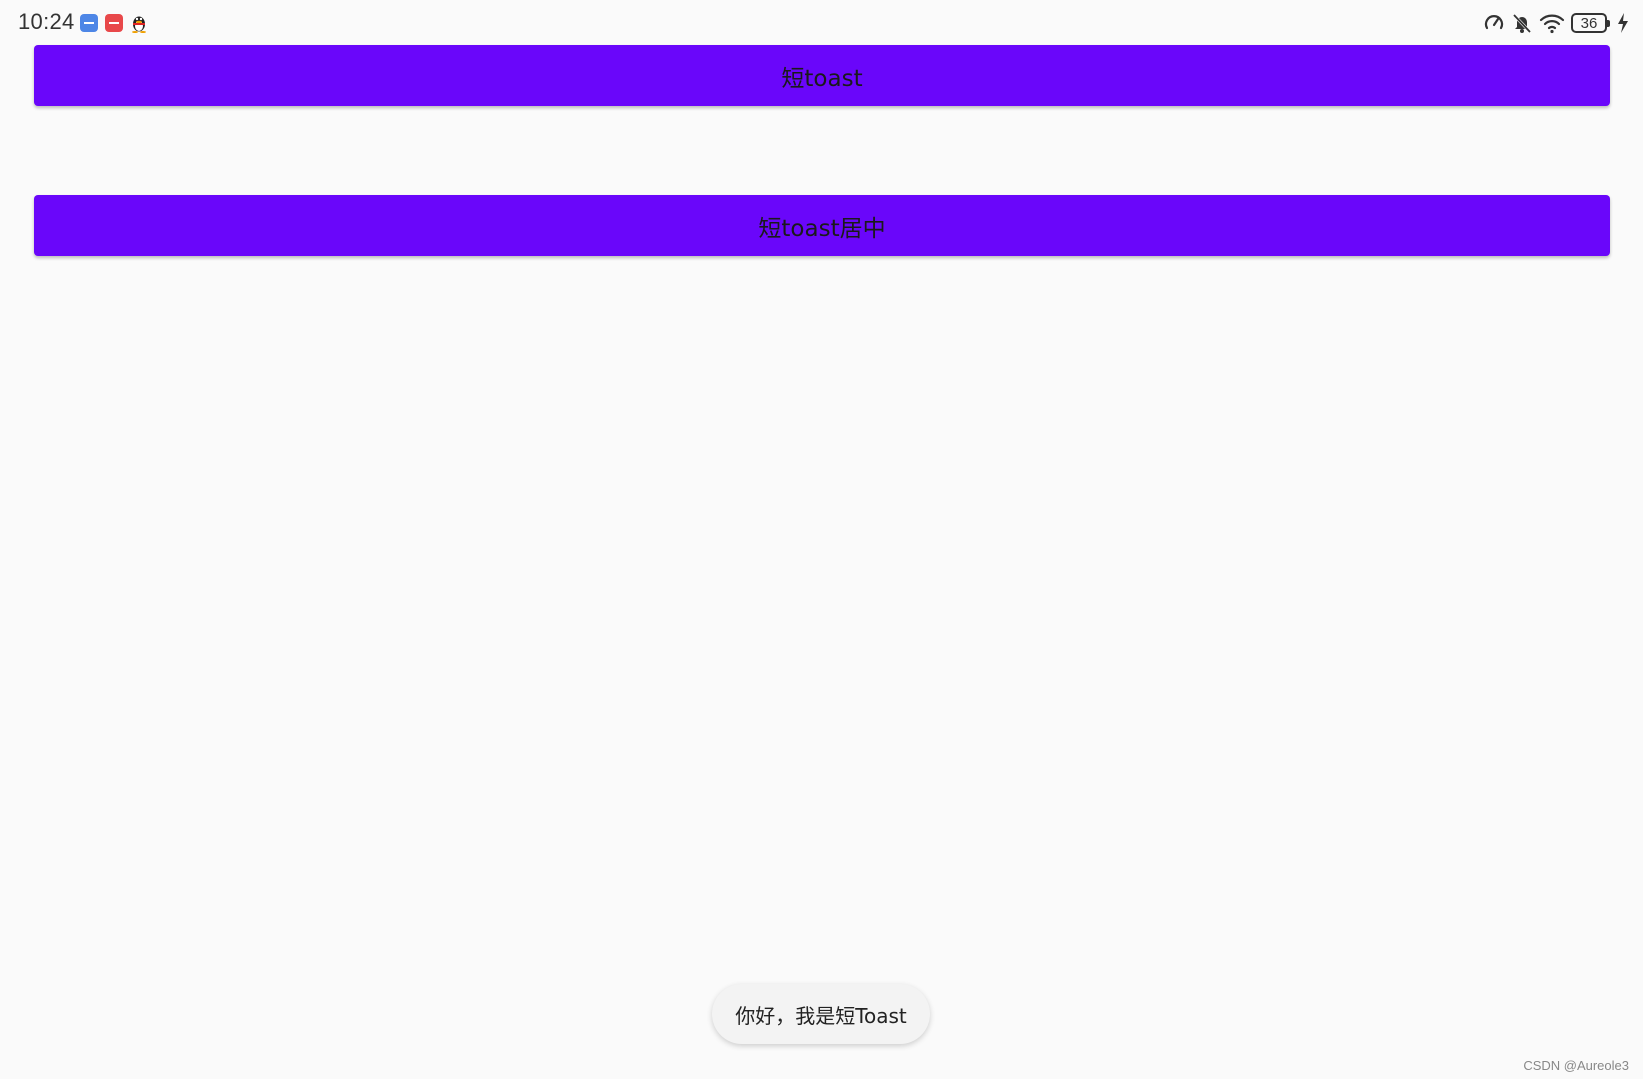 The width and height of the screenshot is (1643, 1079). What do you see at coordinates (822, 225) in the screenshot?
I see `short-toast-center-button: 短toast居中` at bounding box center [822, 225].